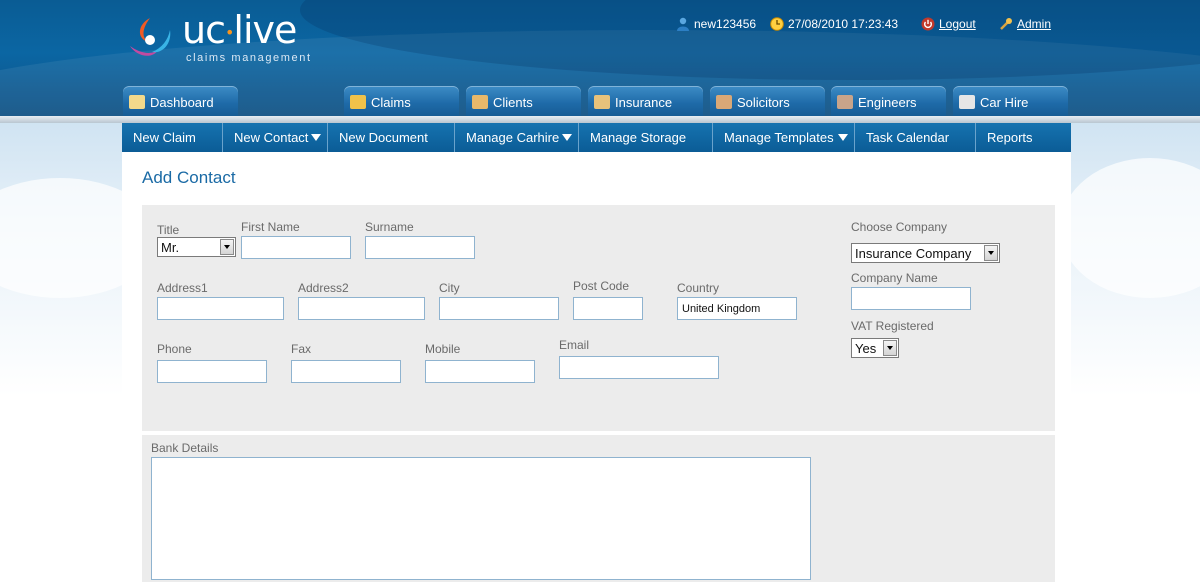  I want to click on company-name-field, so click(911, 298).